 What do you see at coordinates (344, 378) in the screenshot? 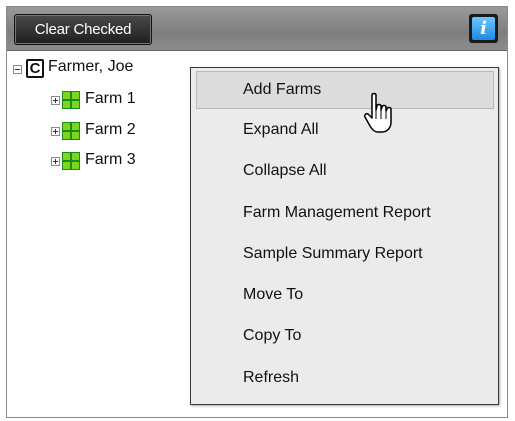
I see `menu-item-refresh: Refresh` at bounding box center [344, 378].